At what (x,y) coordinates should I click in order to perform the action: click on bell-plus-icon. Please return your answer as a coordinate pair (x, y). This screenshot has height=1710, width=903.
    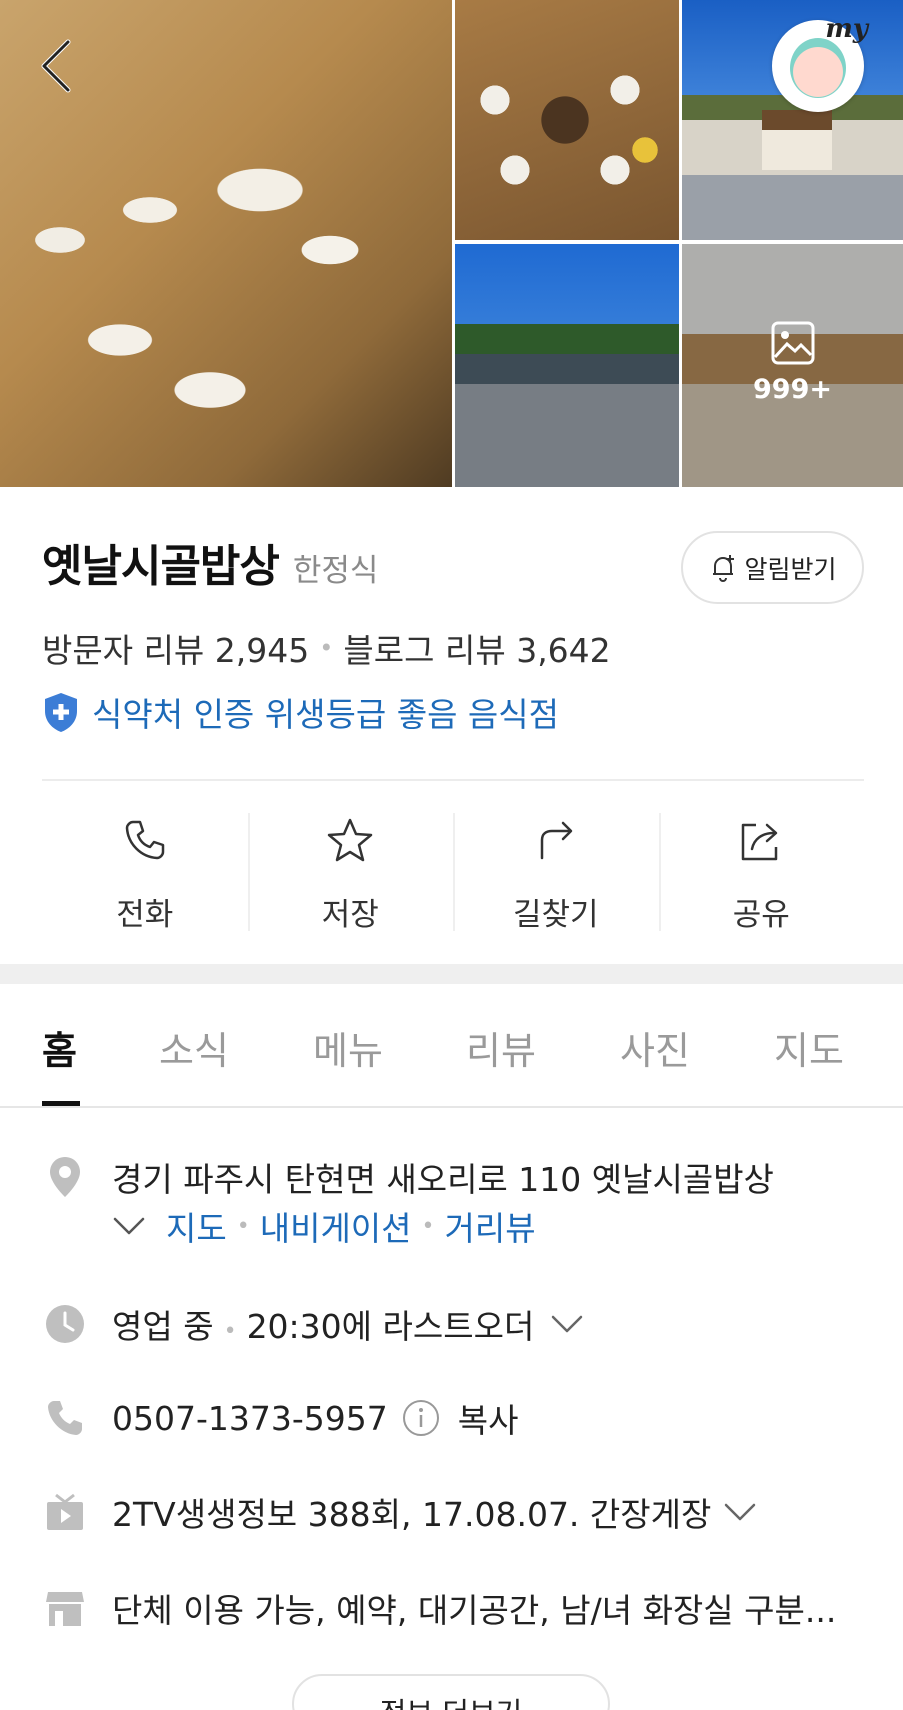
    Looking at the image, I should click on (724, 568).